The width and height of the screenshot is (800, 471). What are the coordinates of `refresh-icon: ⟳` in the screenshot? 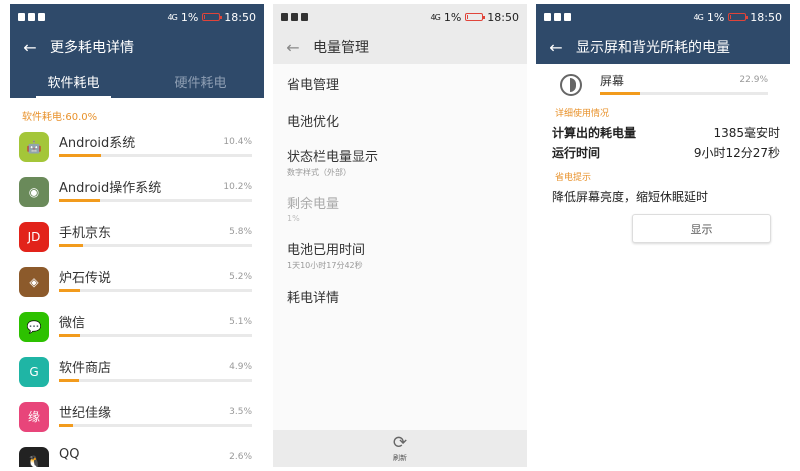 It's located at (400, 443).